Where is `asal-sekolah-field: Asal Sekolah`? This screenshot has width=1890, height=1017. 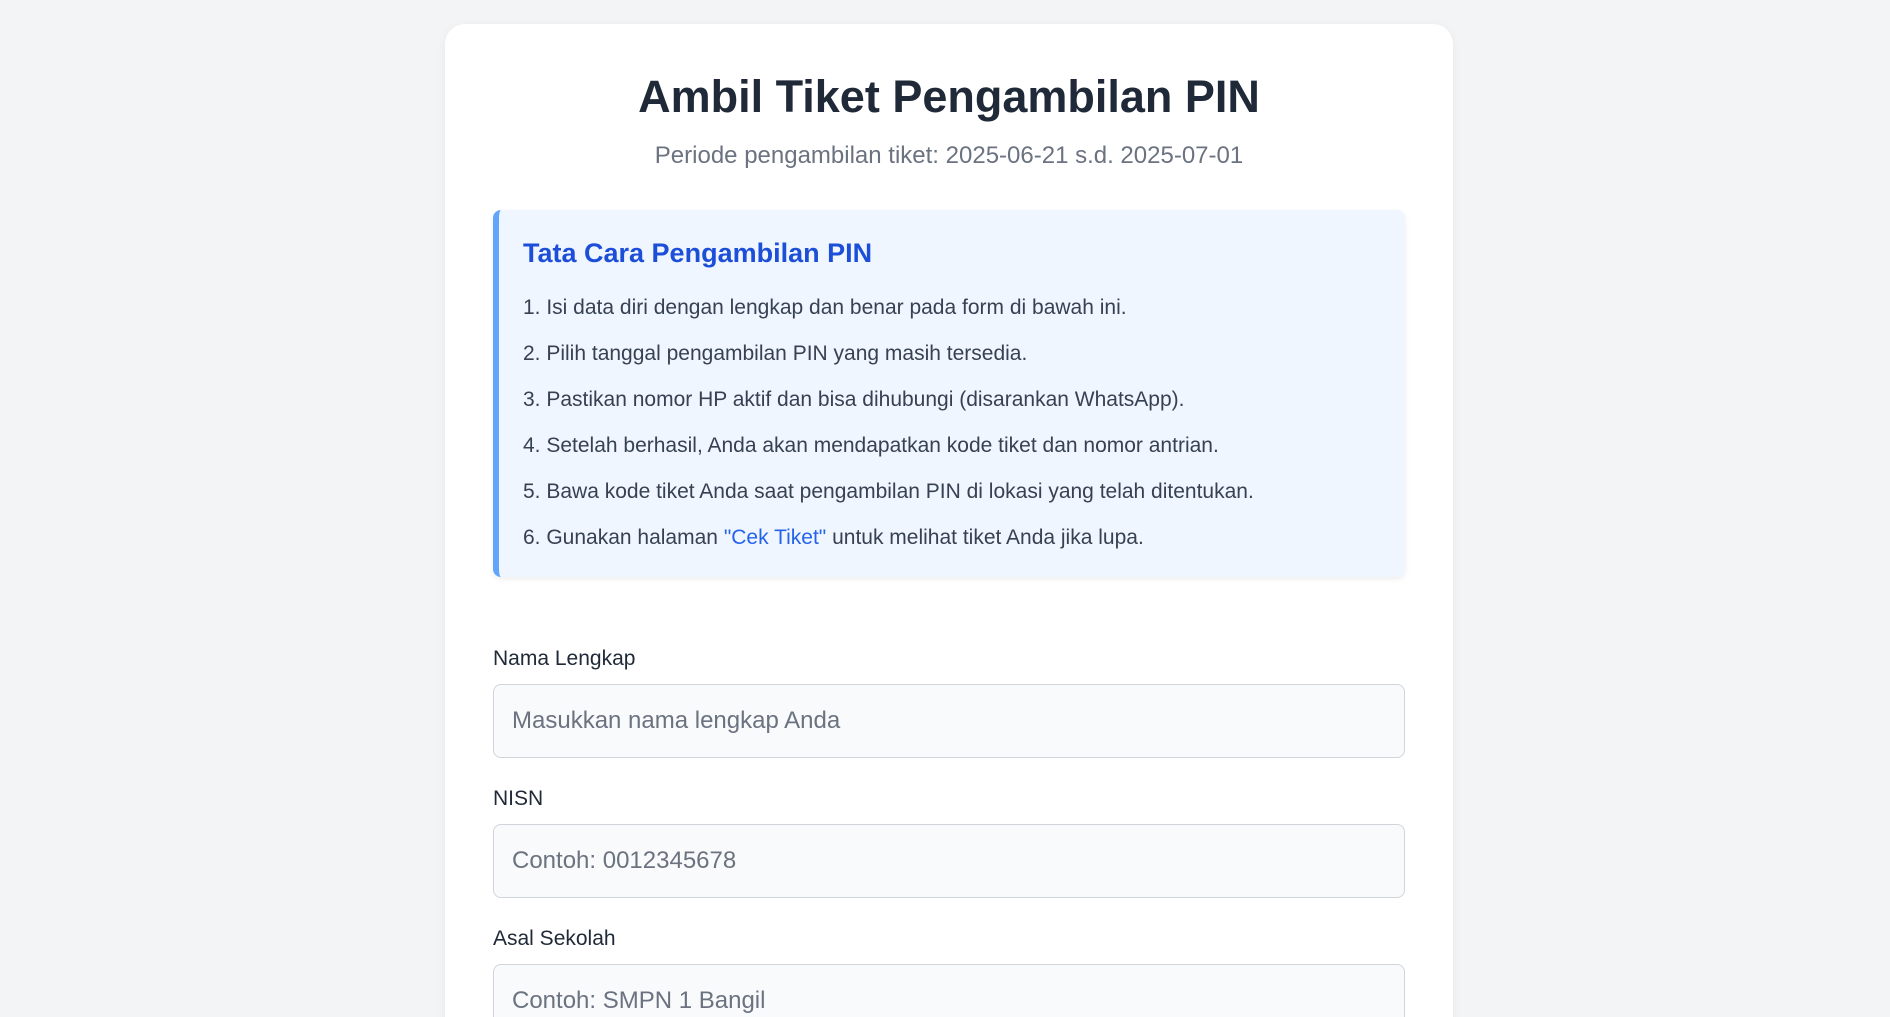 asal-sekolah-field: Asal Sekolah is located at coordinates (949, 972).